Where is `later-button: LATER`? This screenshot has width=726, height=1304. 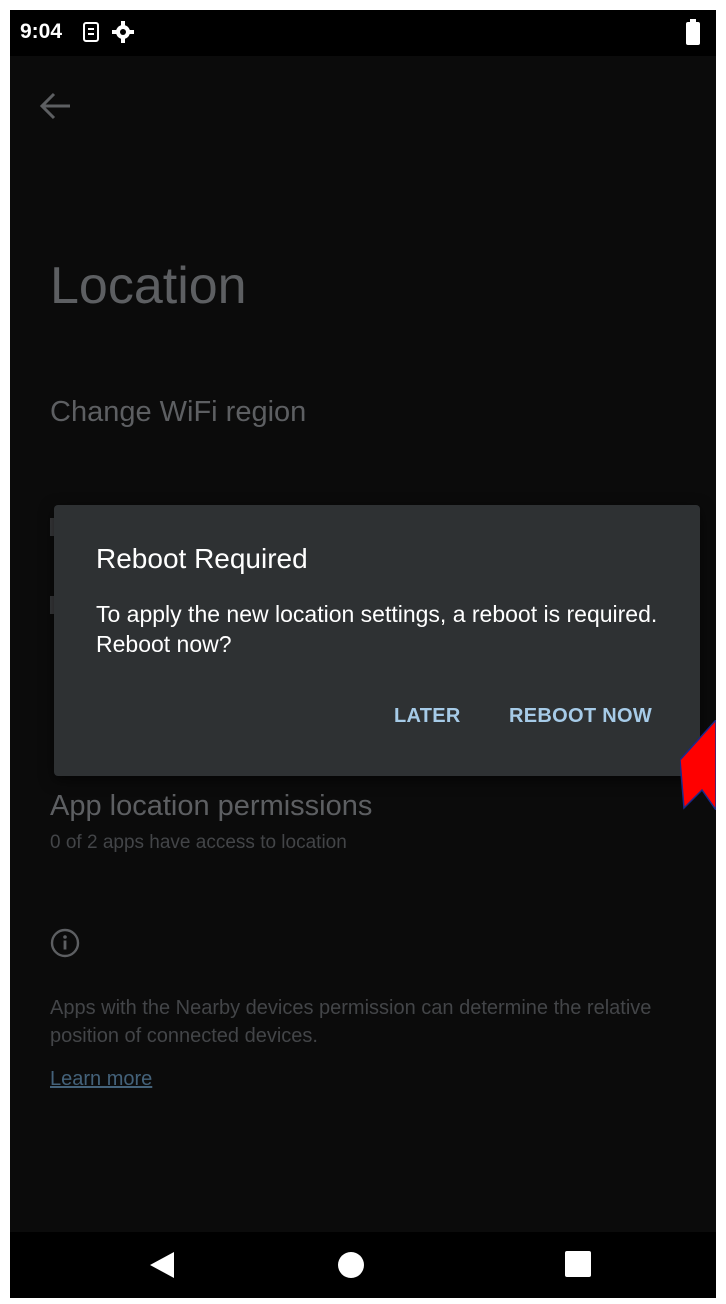
later-button: LATER is located at coordinates (427, 716).